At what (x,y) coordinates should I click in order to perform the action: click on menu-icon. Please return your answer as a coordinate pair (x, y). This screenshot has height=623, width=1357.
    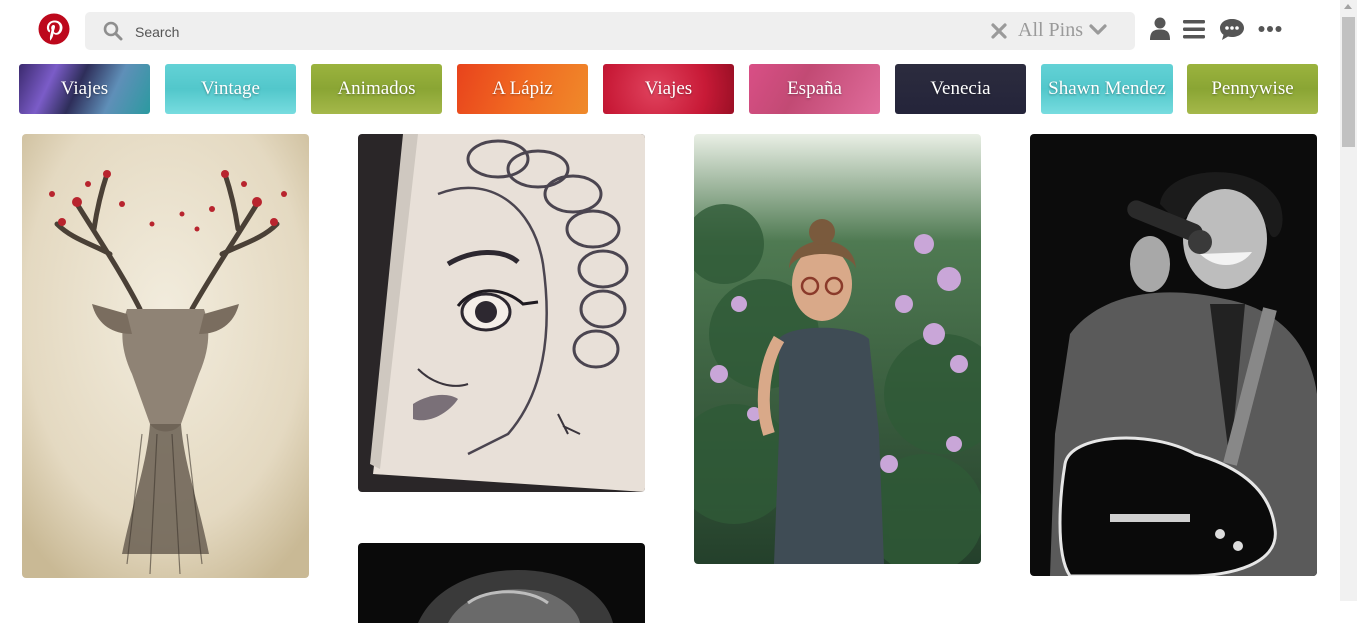
    Looking at the image, I should click on (1194, 29).